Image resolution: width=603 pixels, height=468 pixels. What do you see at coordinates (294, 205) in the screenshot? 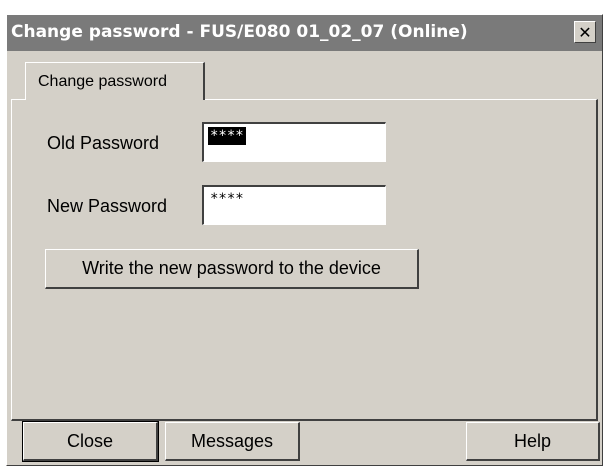
I see `new-password-field: ****` at bounding box center [294, 205].